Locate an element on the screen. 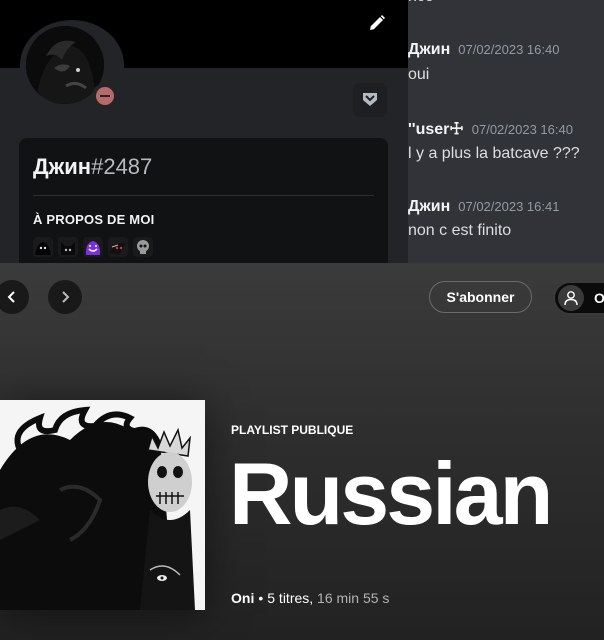 The image size is (604, 640). about-me-heading: À PROPOS DE MOI is located at coordinates (94, 219).